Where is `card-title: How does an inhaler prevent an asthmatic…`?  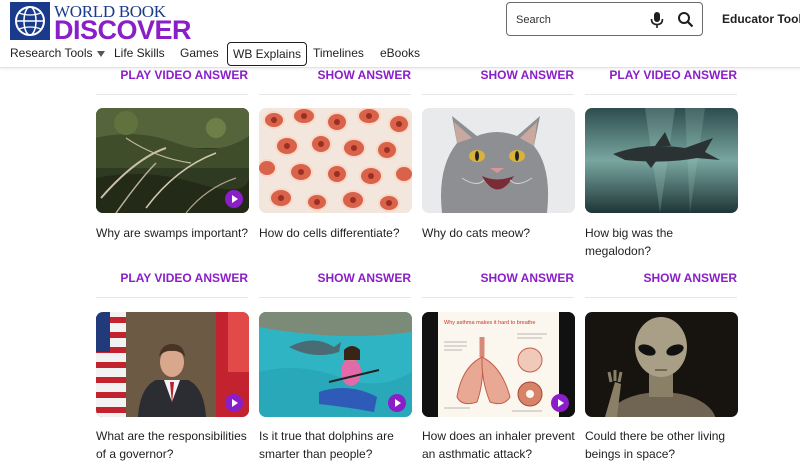
card-title: How does an inhaler prevent an asthmatic… is located at coordinates (499, 445).